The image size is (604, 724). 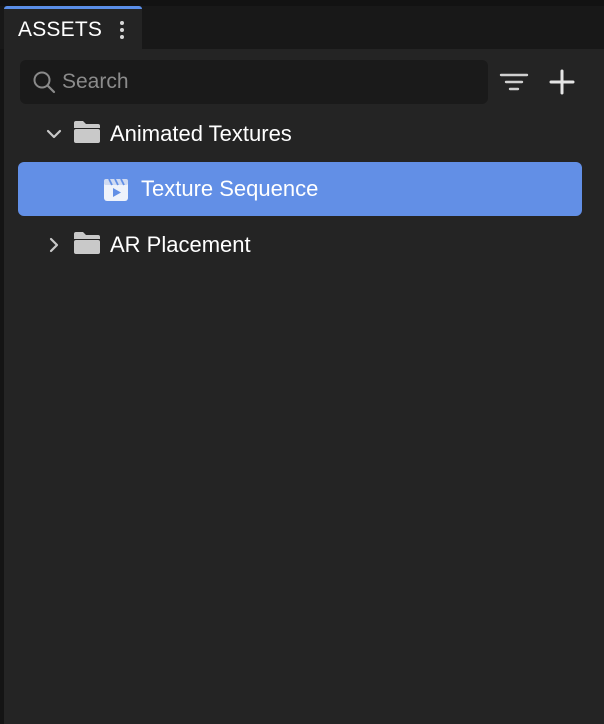 I want to click on search-box, so click(x=254, y=82).